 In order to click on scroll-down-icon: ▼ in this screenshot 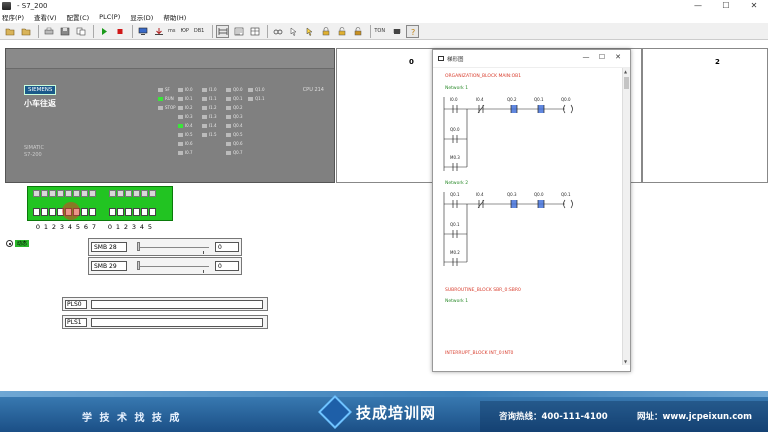, I will do `click(625, 361)`.